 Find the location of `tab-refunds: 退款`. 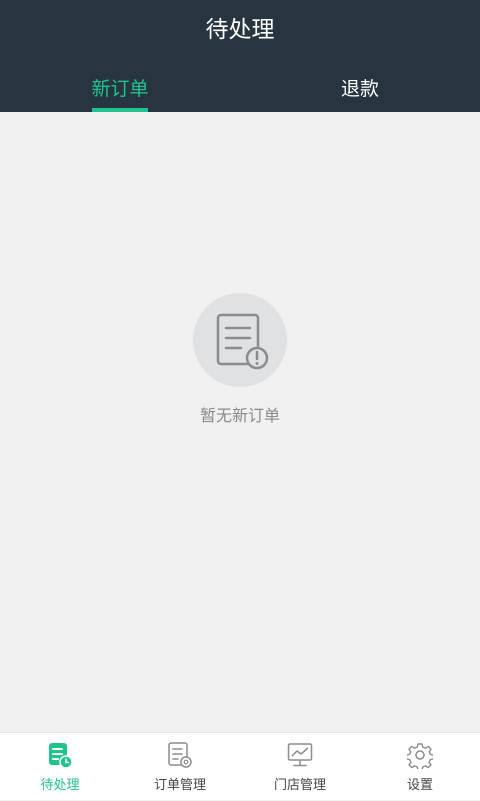

tab-refunds: 退款 is located at coordinates (360, 92).